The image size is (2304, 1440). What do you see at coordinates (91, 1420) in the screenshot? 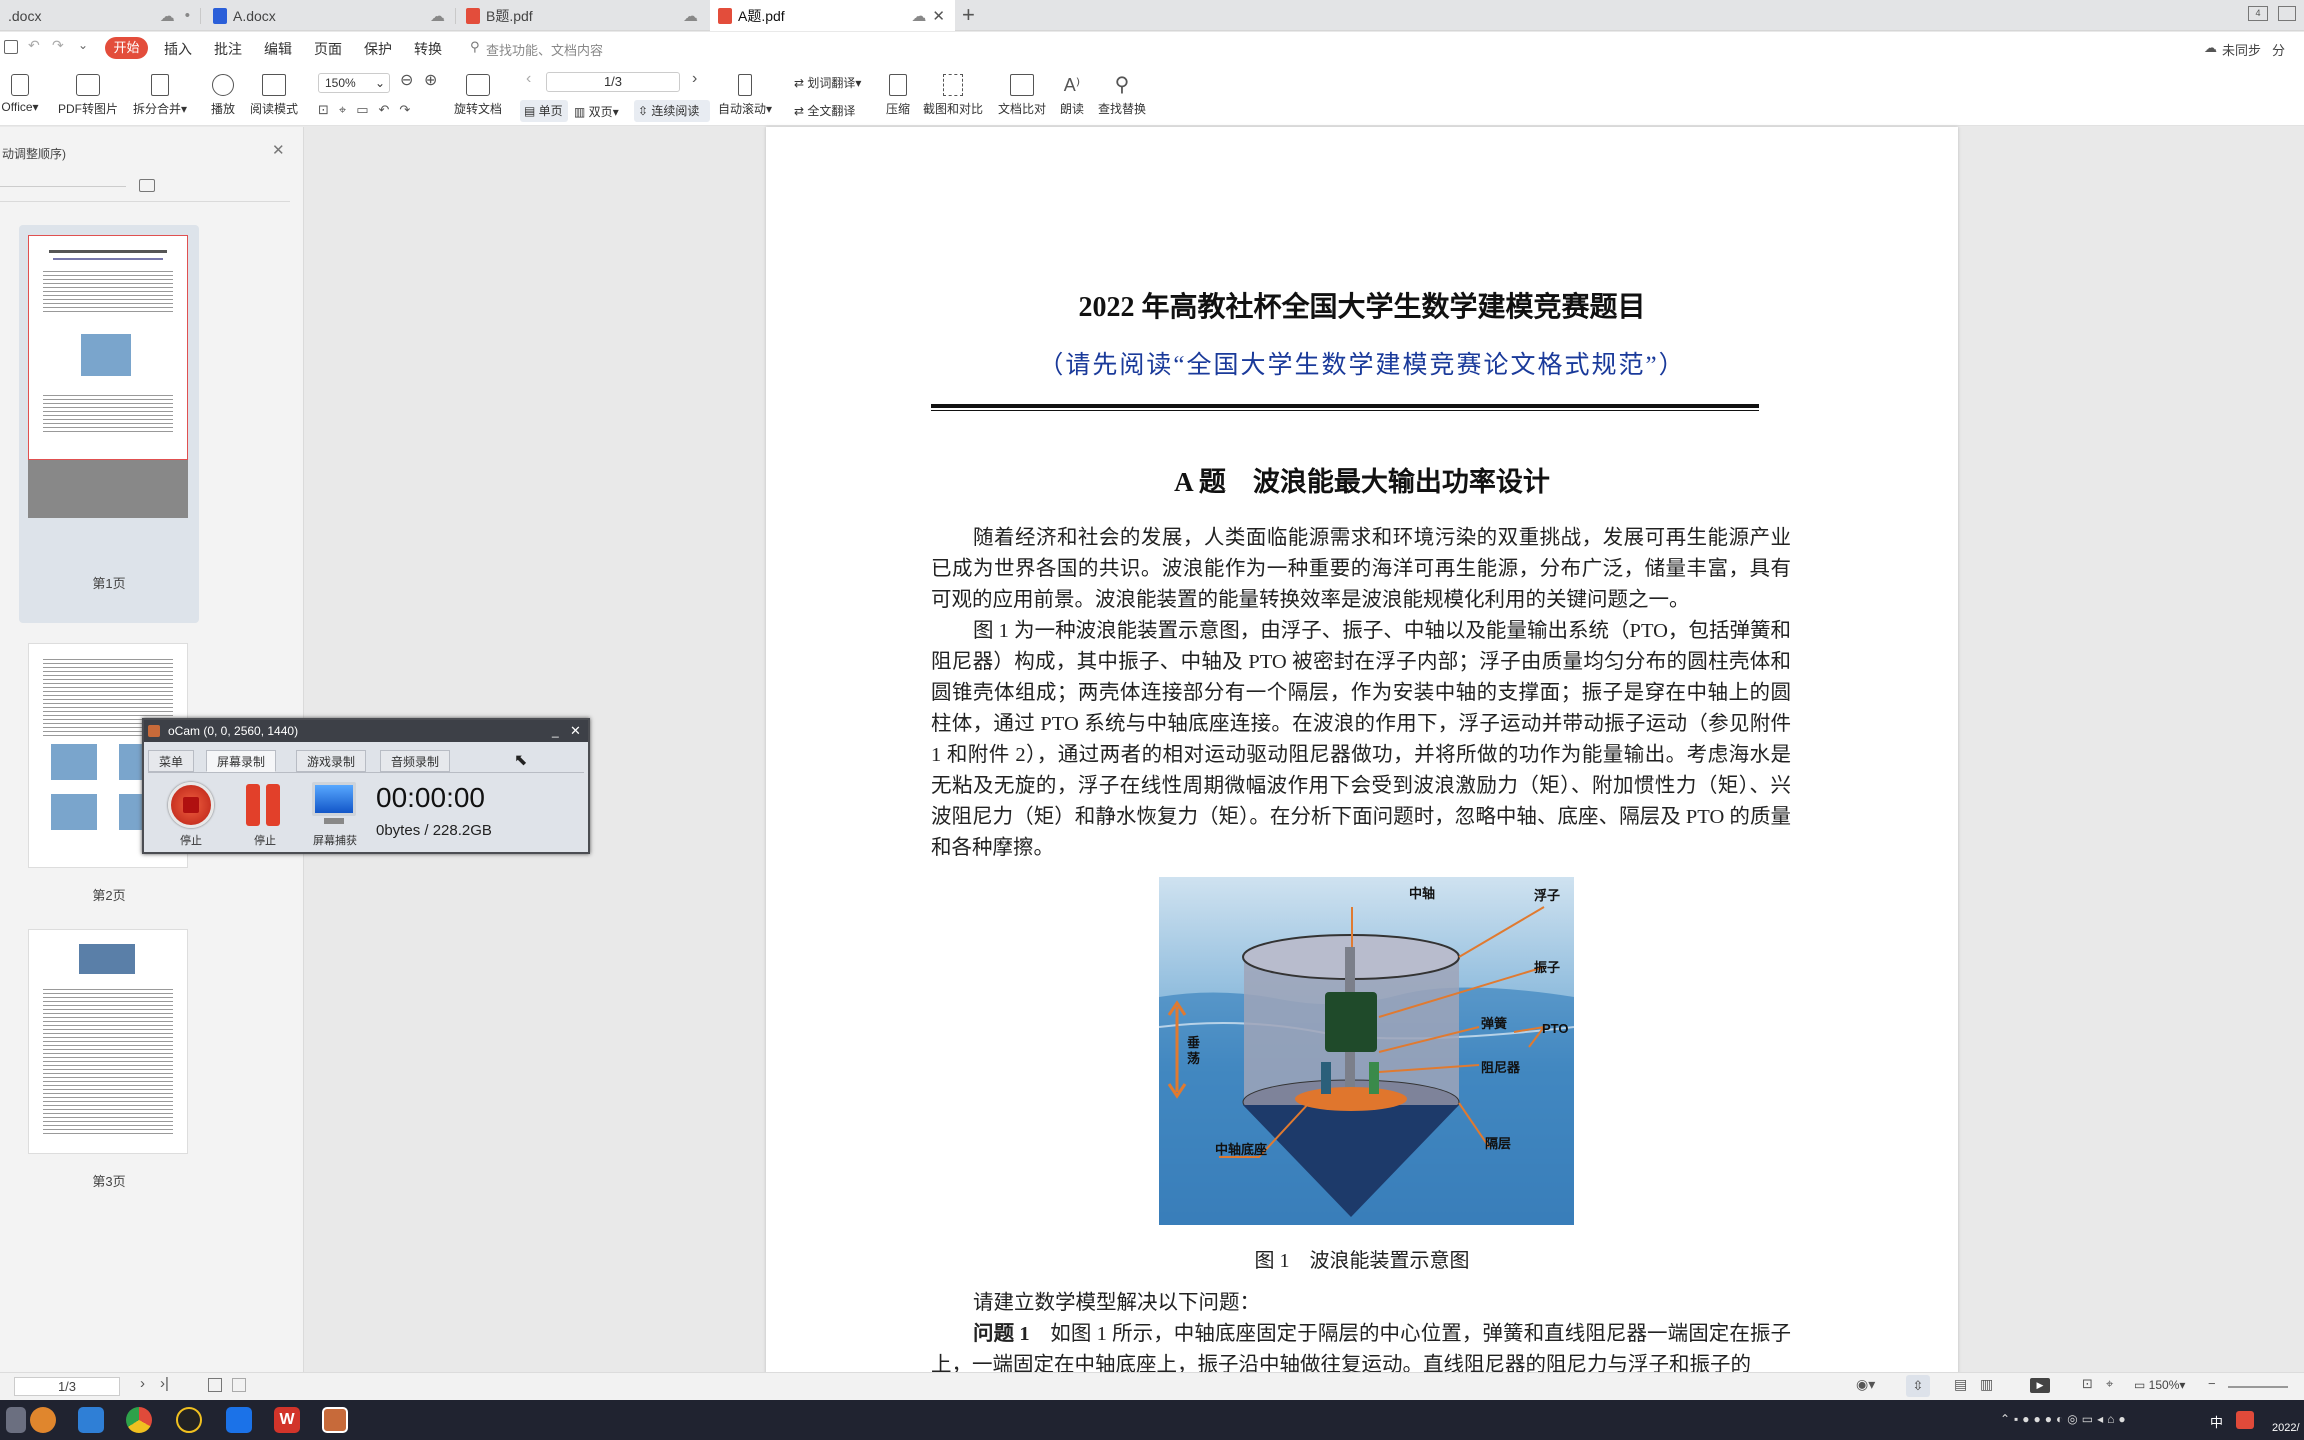
I see `feishu-icon` at bounding box center [91, 1420].